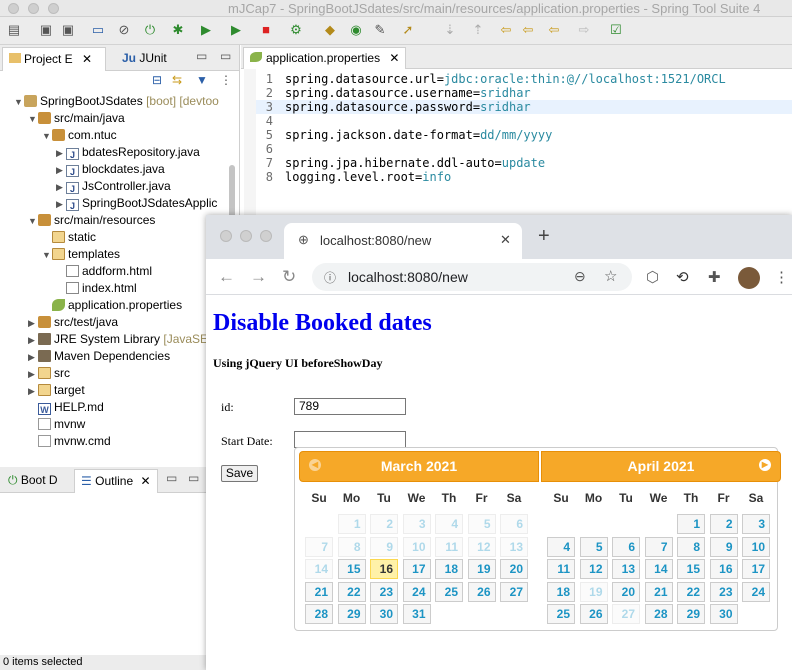 This screenshot has width=792, height=670. What do you see at coordinates (96, 288) in the screenshot?
I see `tree-item: index.html` at bounding box center [96, 288].